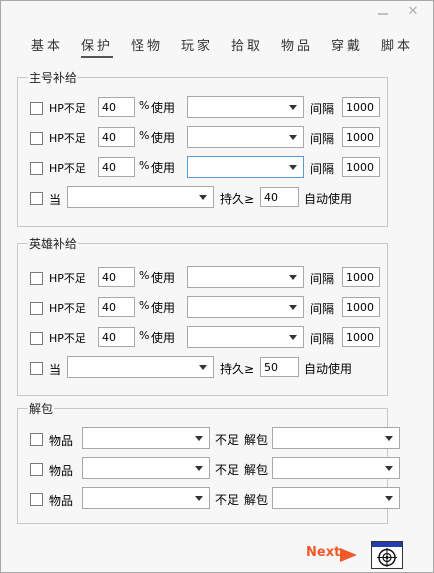  Describe the element at coordinates (383, 12) in the screenshot. I see `minimize-icon` at that location.